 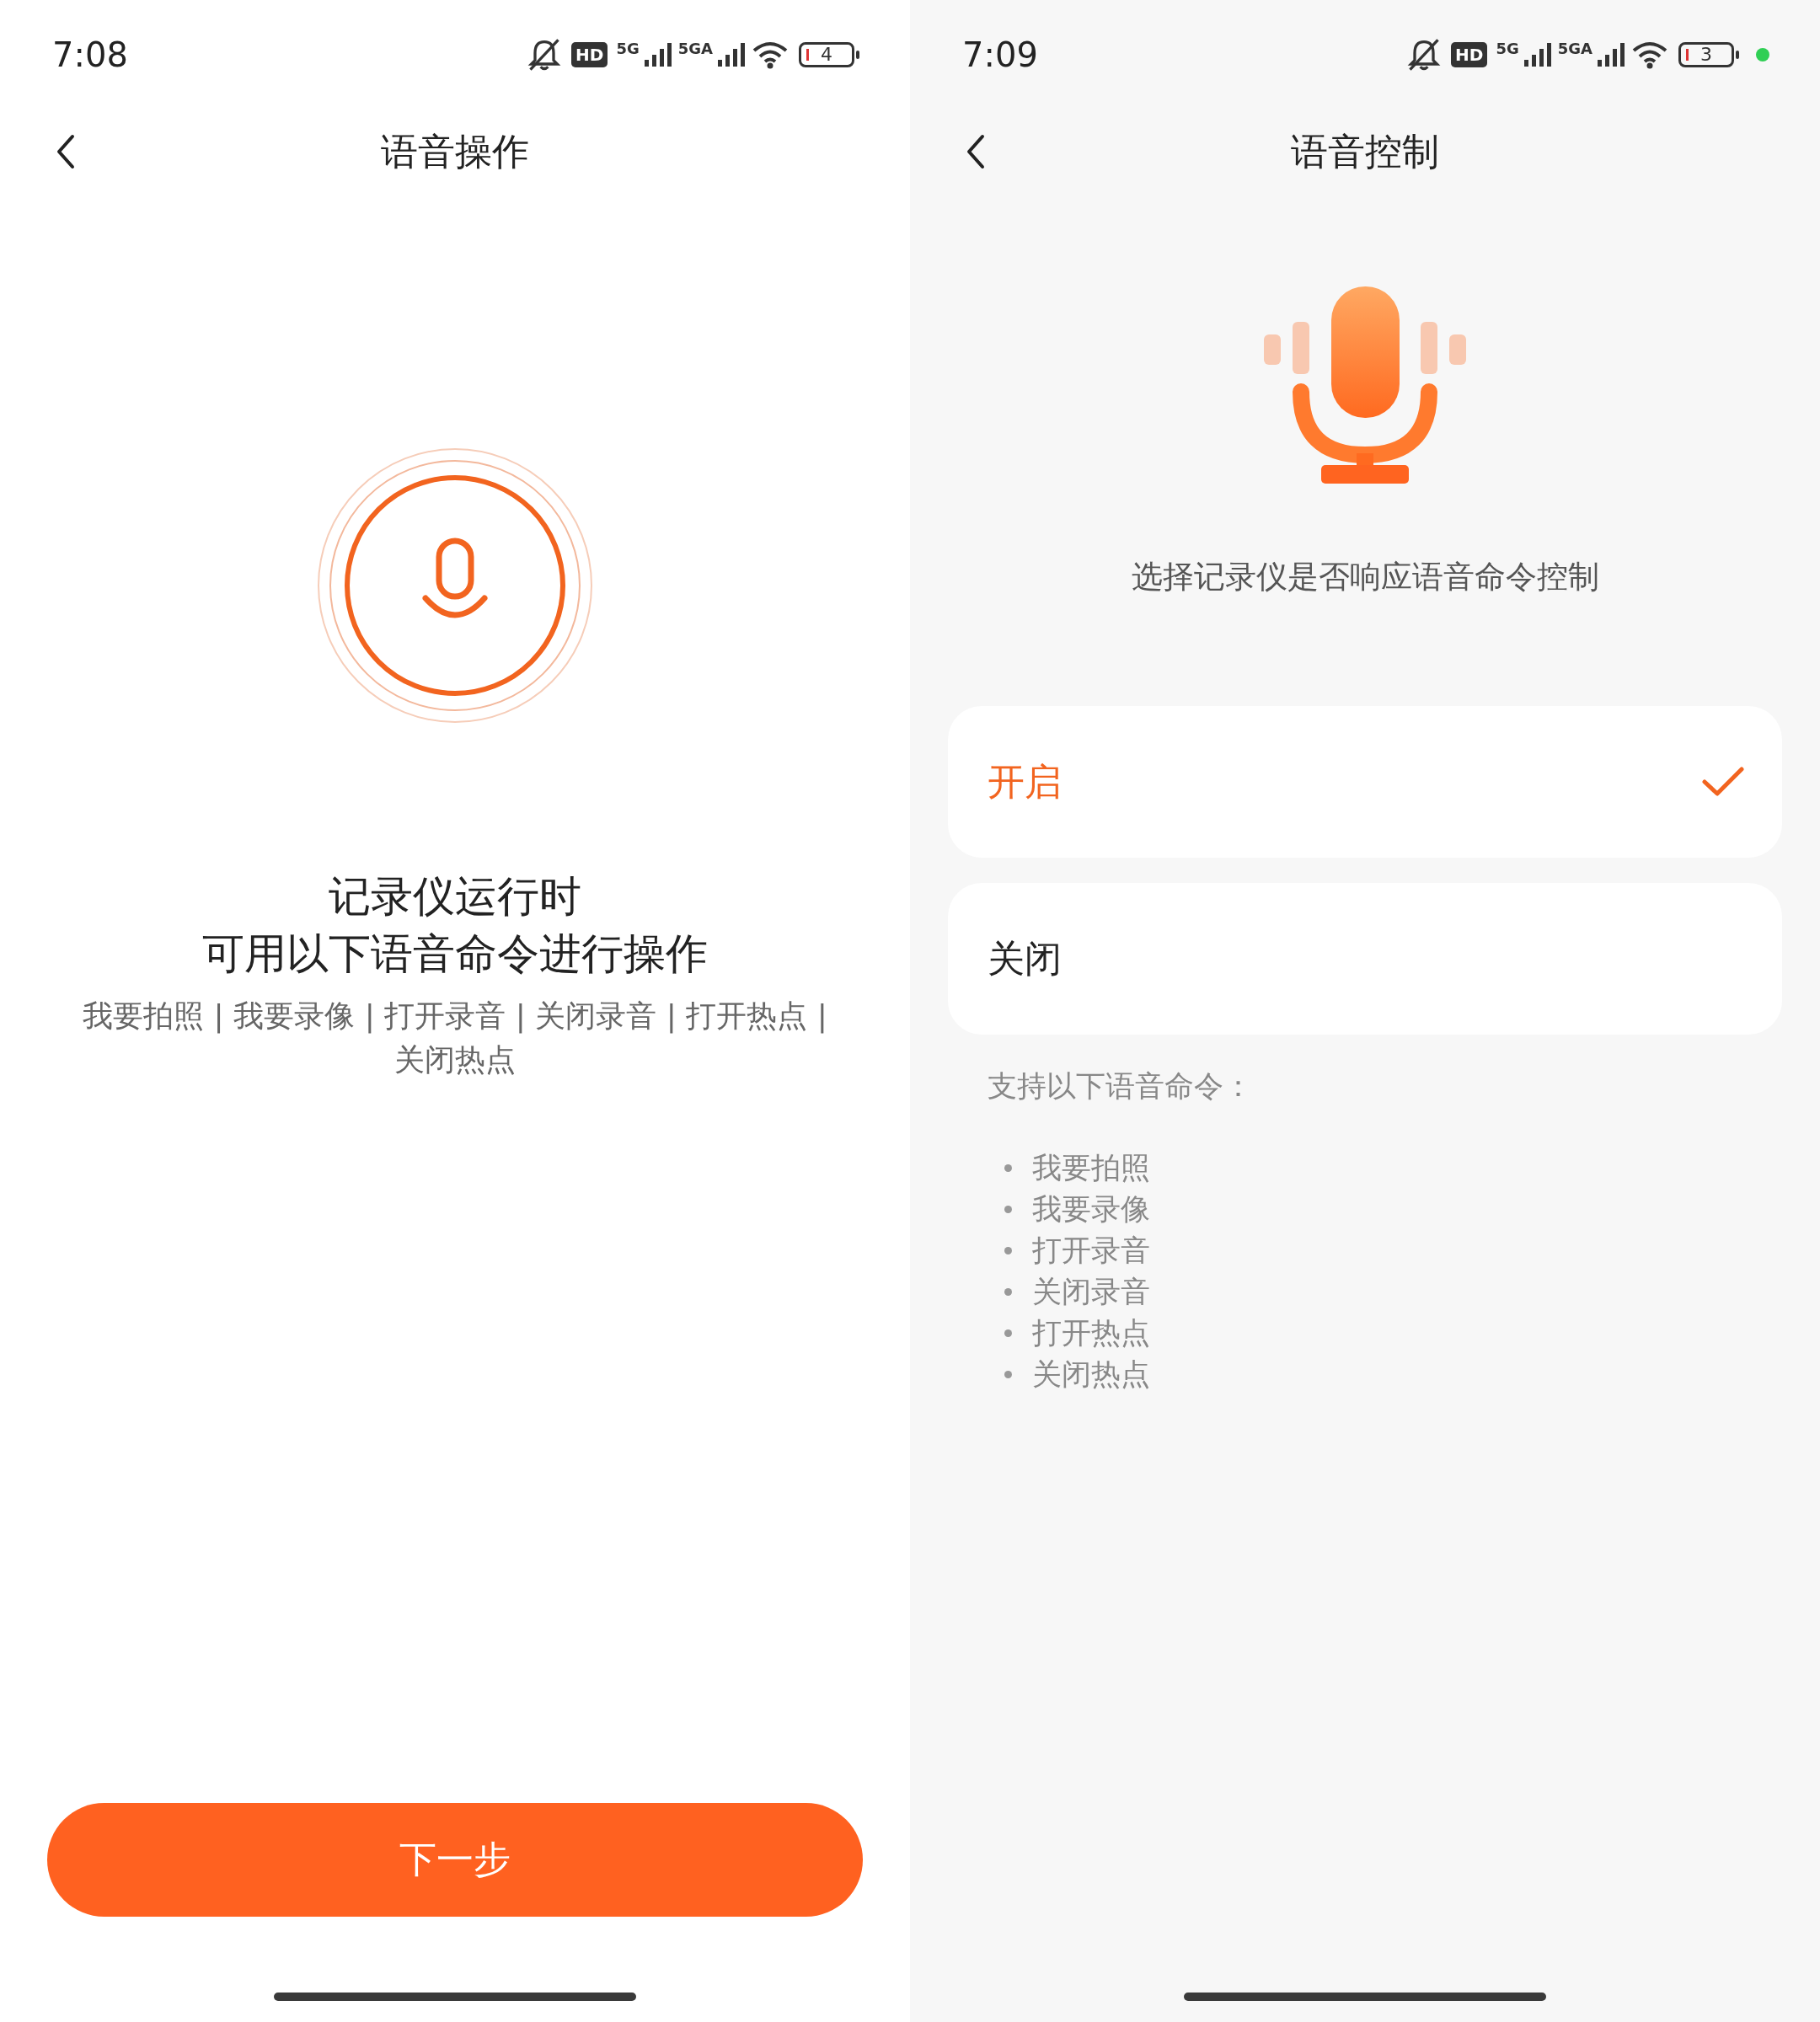 I want to click on option-item: 开启, so click(x=1365, y=782).